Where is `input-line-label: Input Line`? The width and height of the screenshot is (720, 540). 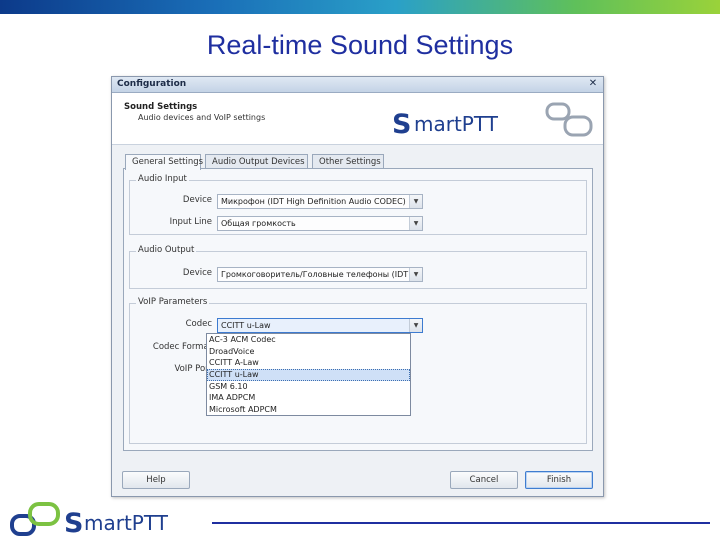 input-line-label: Input Line is located at coordinates (190, 222).